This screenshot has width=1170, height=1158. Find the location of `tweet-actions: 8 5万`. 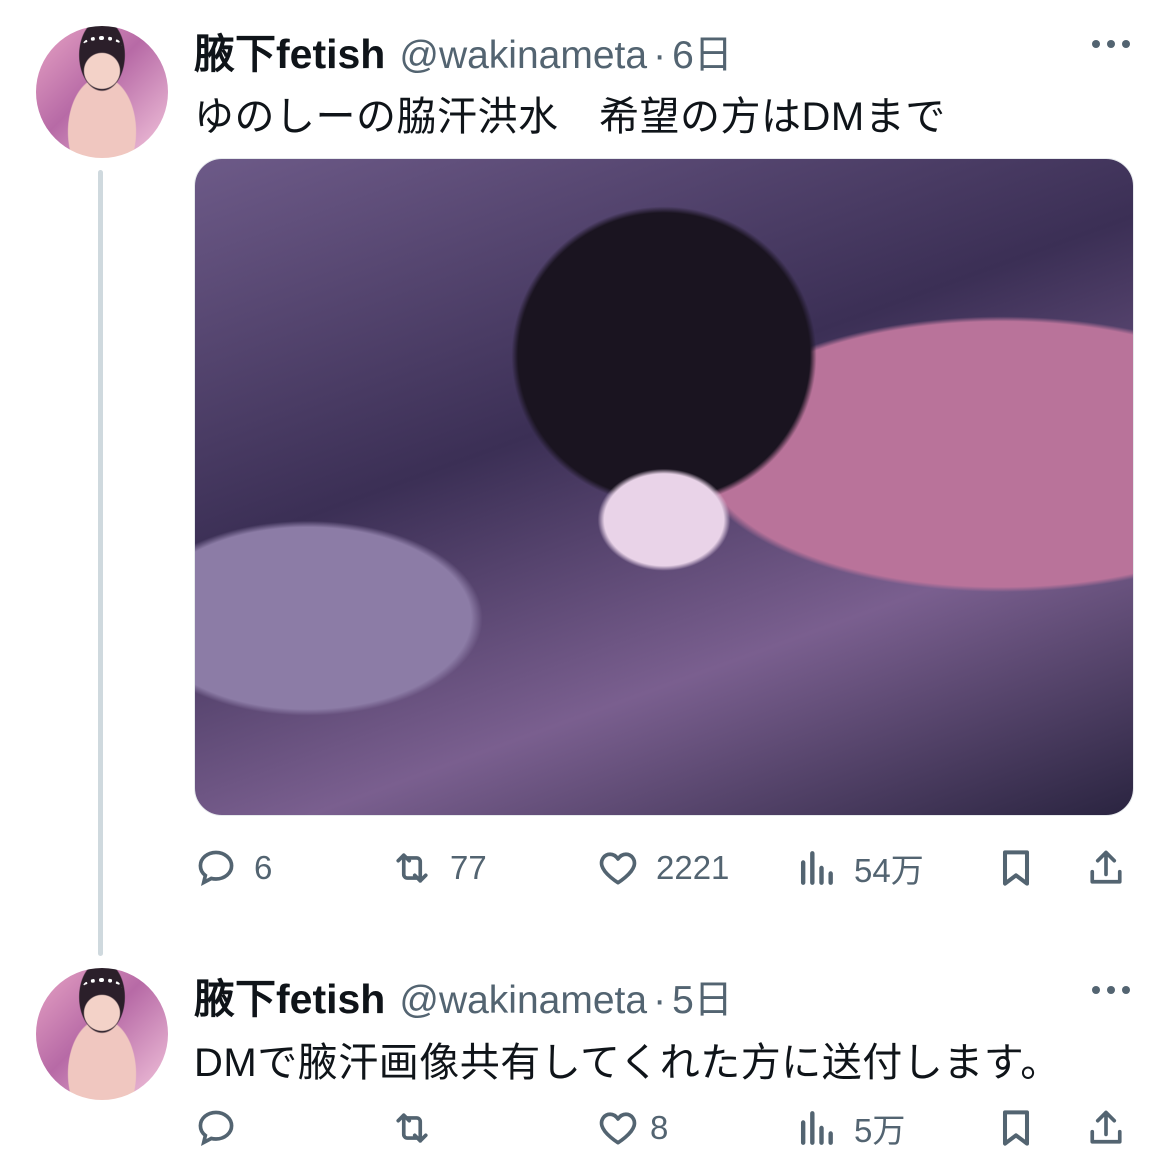

tweet-actions: 8 5万 is located at coordinates (664, 1128).